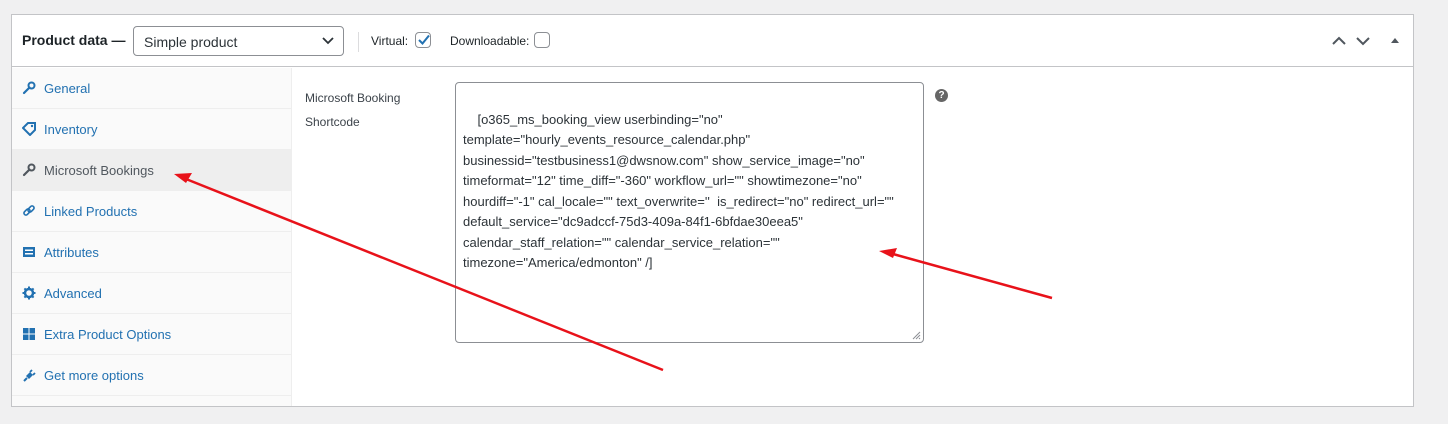 The image size is (1448, 424). What do you see at coordinates (152, 252) in the screenshot?
I see `tab-attributes: Attributes` at bounding box center [152, 252].